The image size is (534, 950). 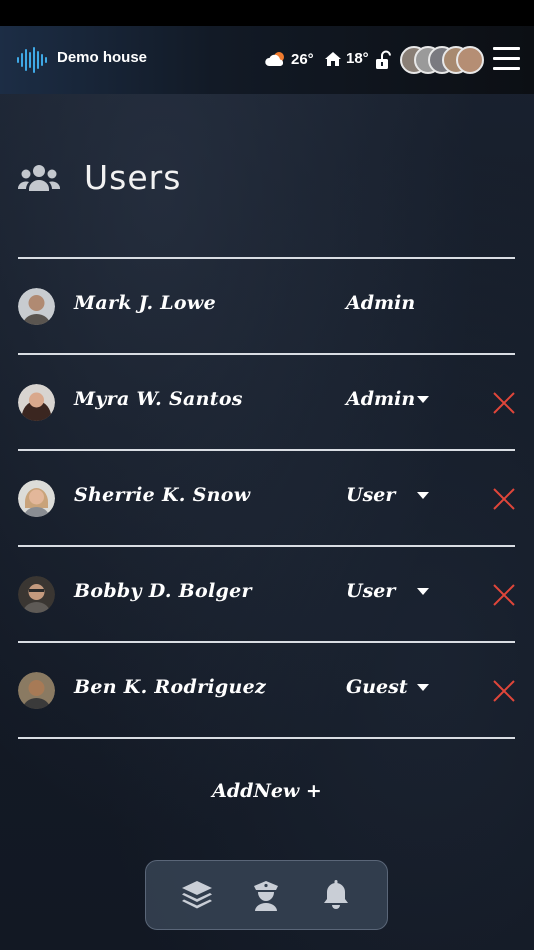 I want to click on list-item: Sherrie K. Snow User, so click(x=266, y=497).